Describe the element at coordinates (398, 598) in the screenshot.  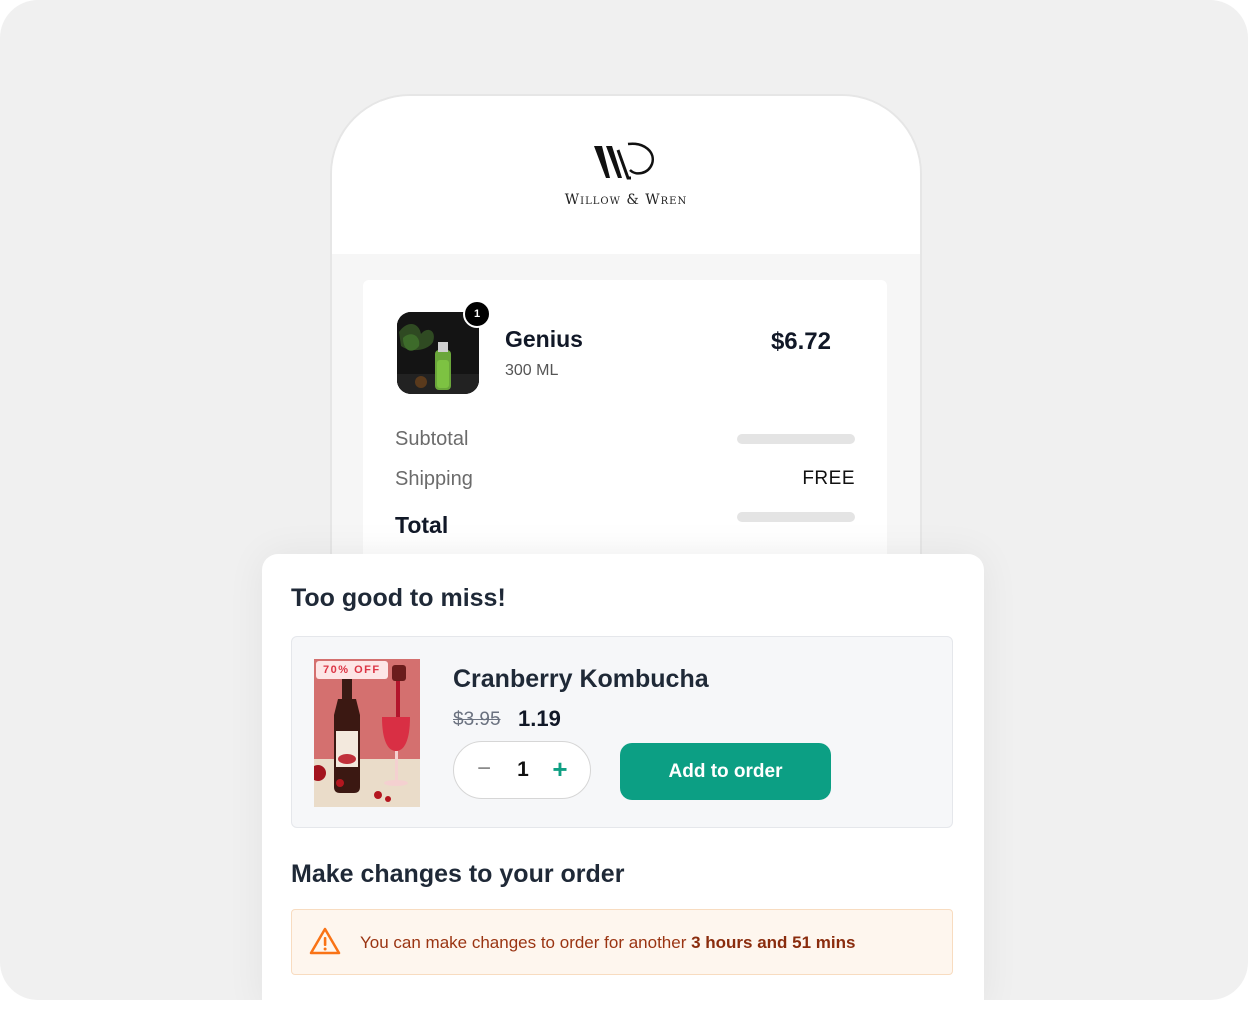
I see `upsell-title: Too good to miss!` at that location.